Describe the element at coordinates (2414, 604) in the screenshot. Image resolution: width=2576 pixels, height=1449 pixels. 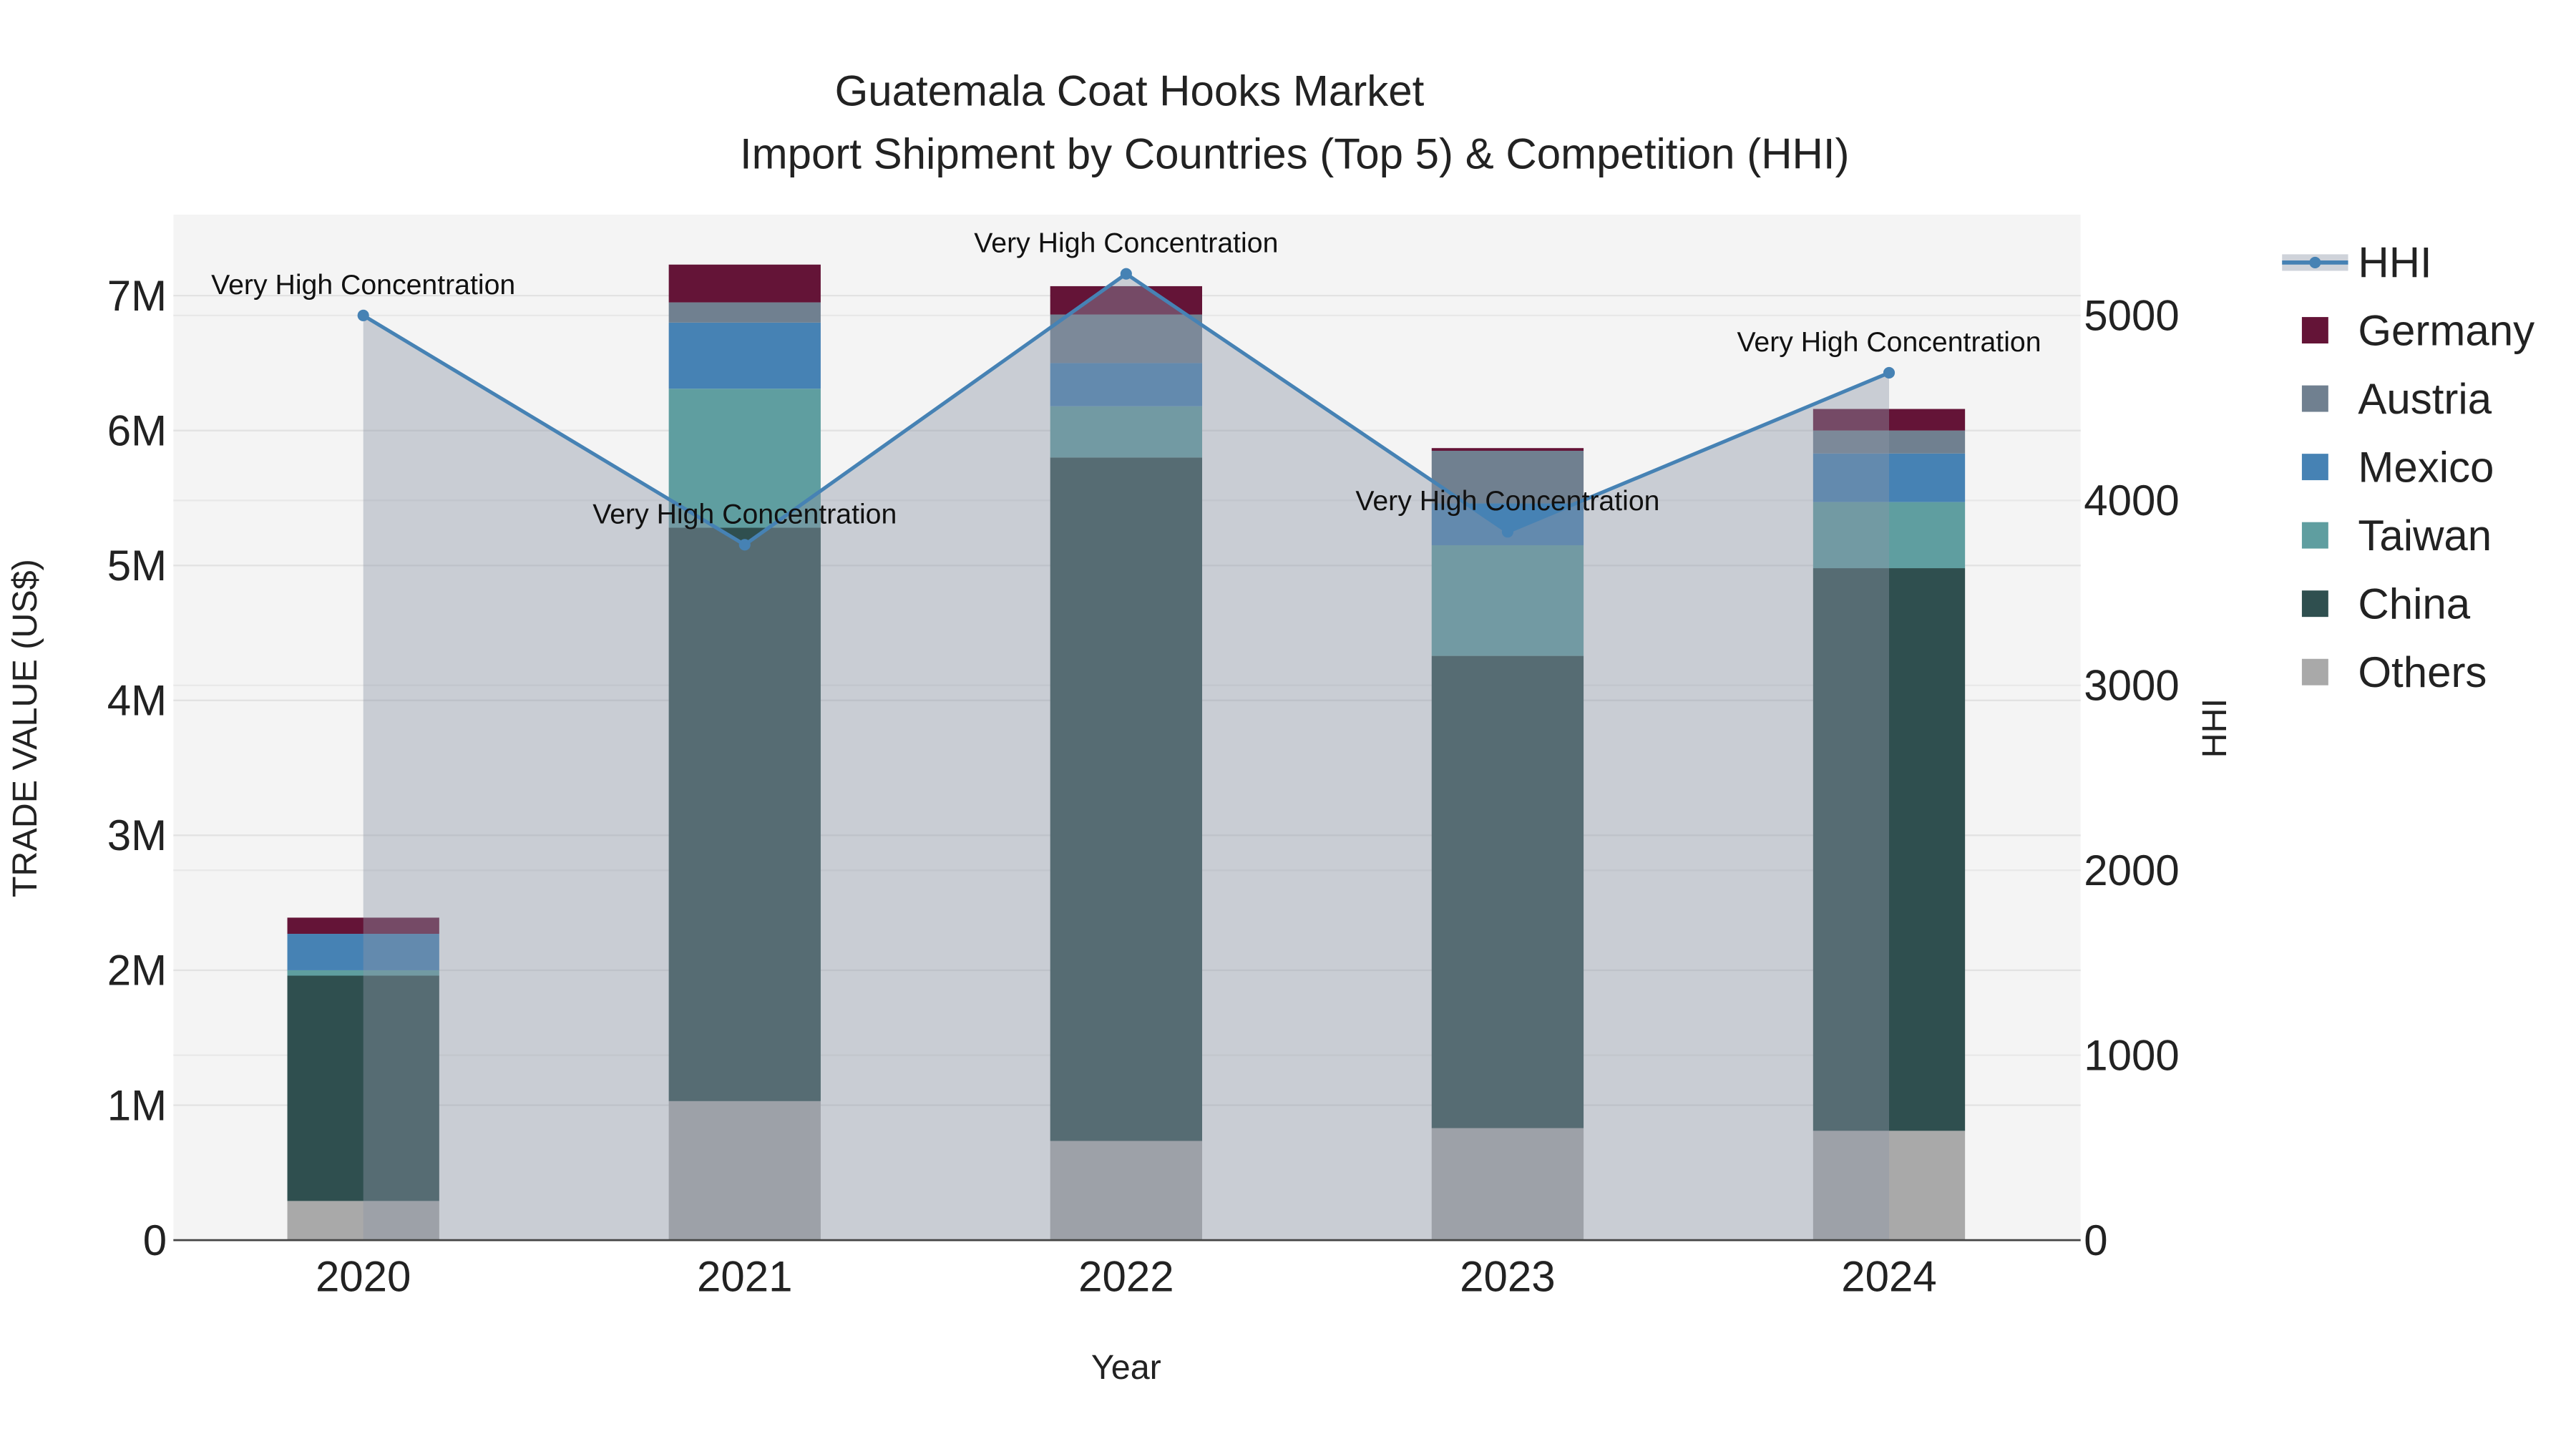
I see `legend-label-china: China` at that location.